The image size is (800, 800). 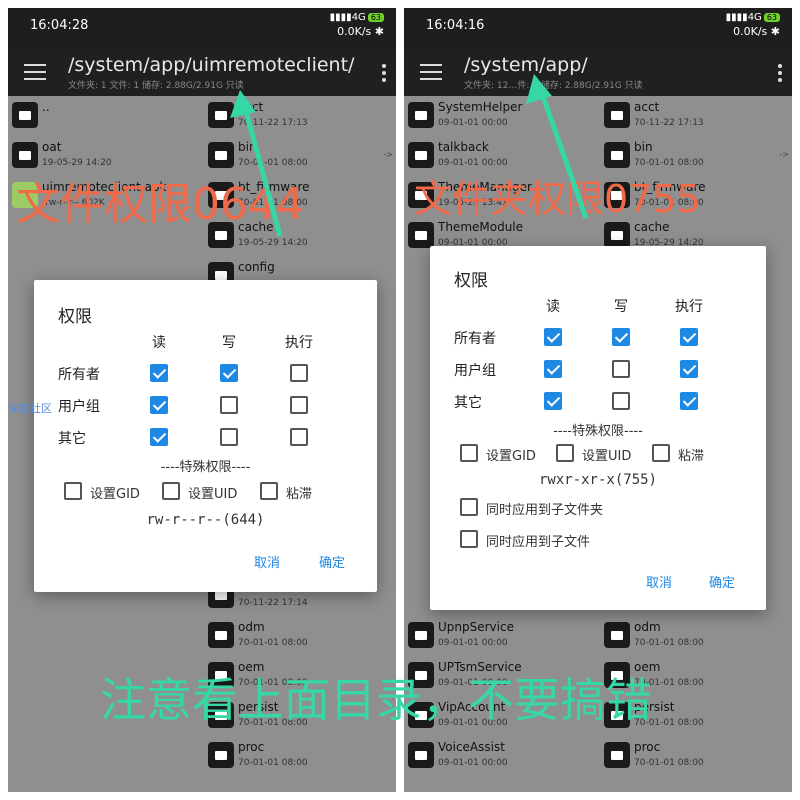 What do you see at coordinates (538, 542) in the screenshot?
I see `apply-subfiles-label: 同时应用到子文件` at bounding box center [538, 542].